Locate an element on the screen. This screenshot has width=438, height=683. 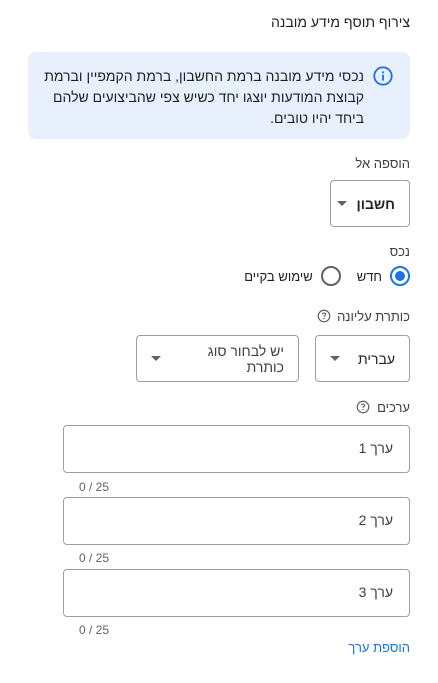
value-3-input: ערך 3 is located at coordinates (236, 593).